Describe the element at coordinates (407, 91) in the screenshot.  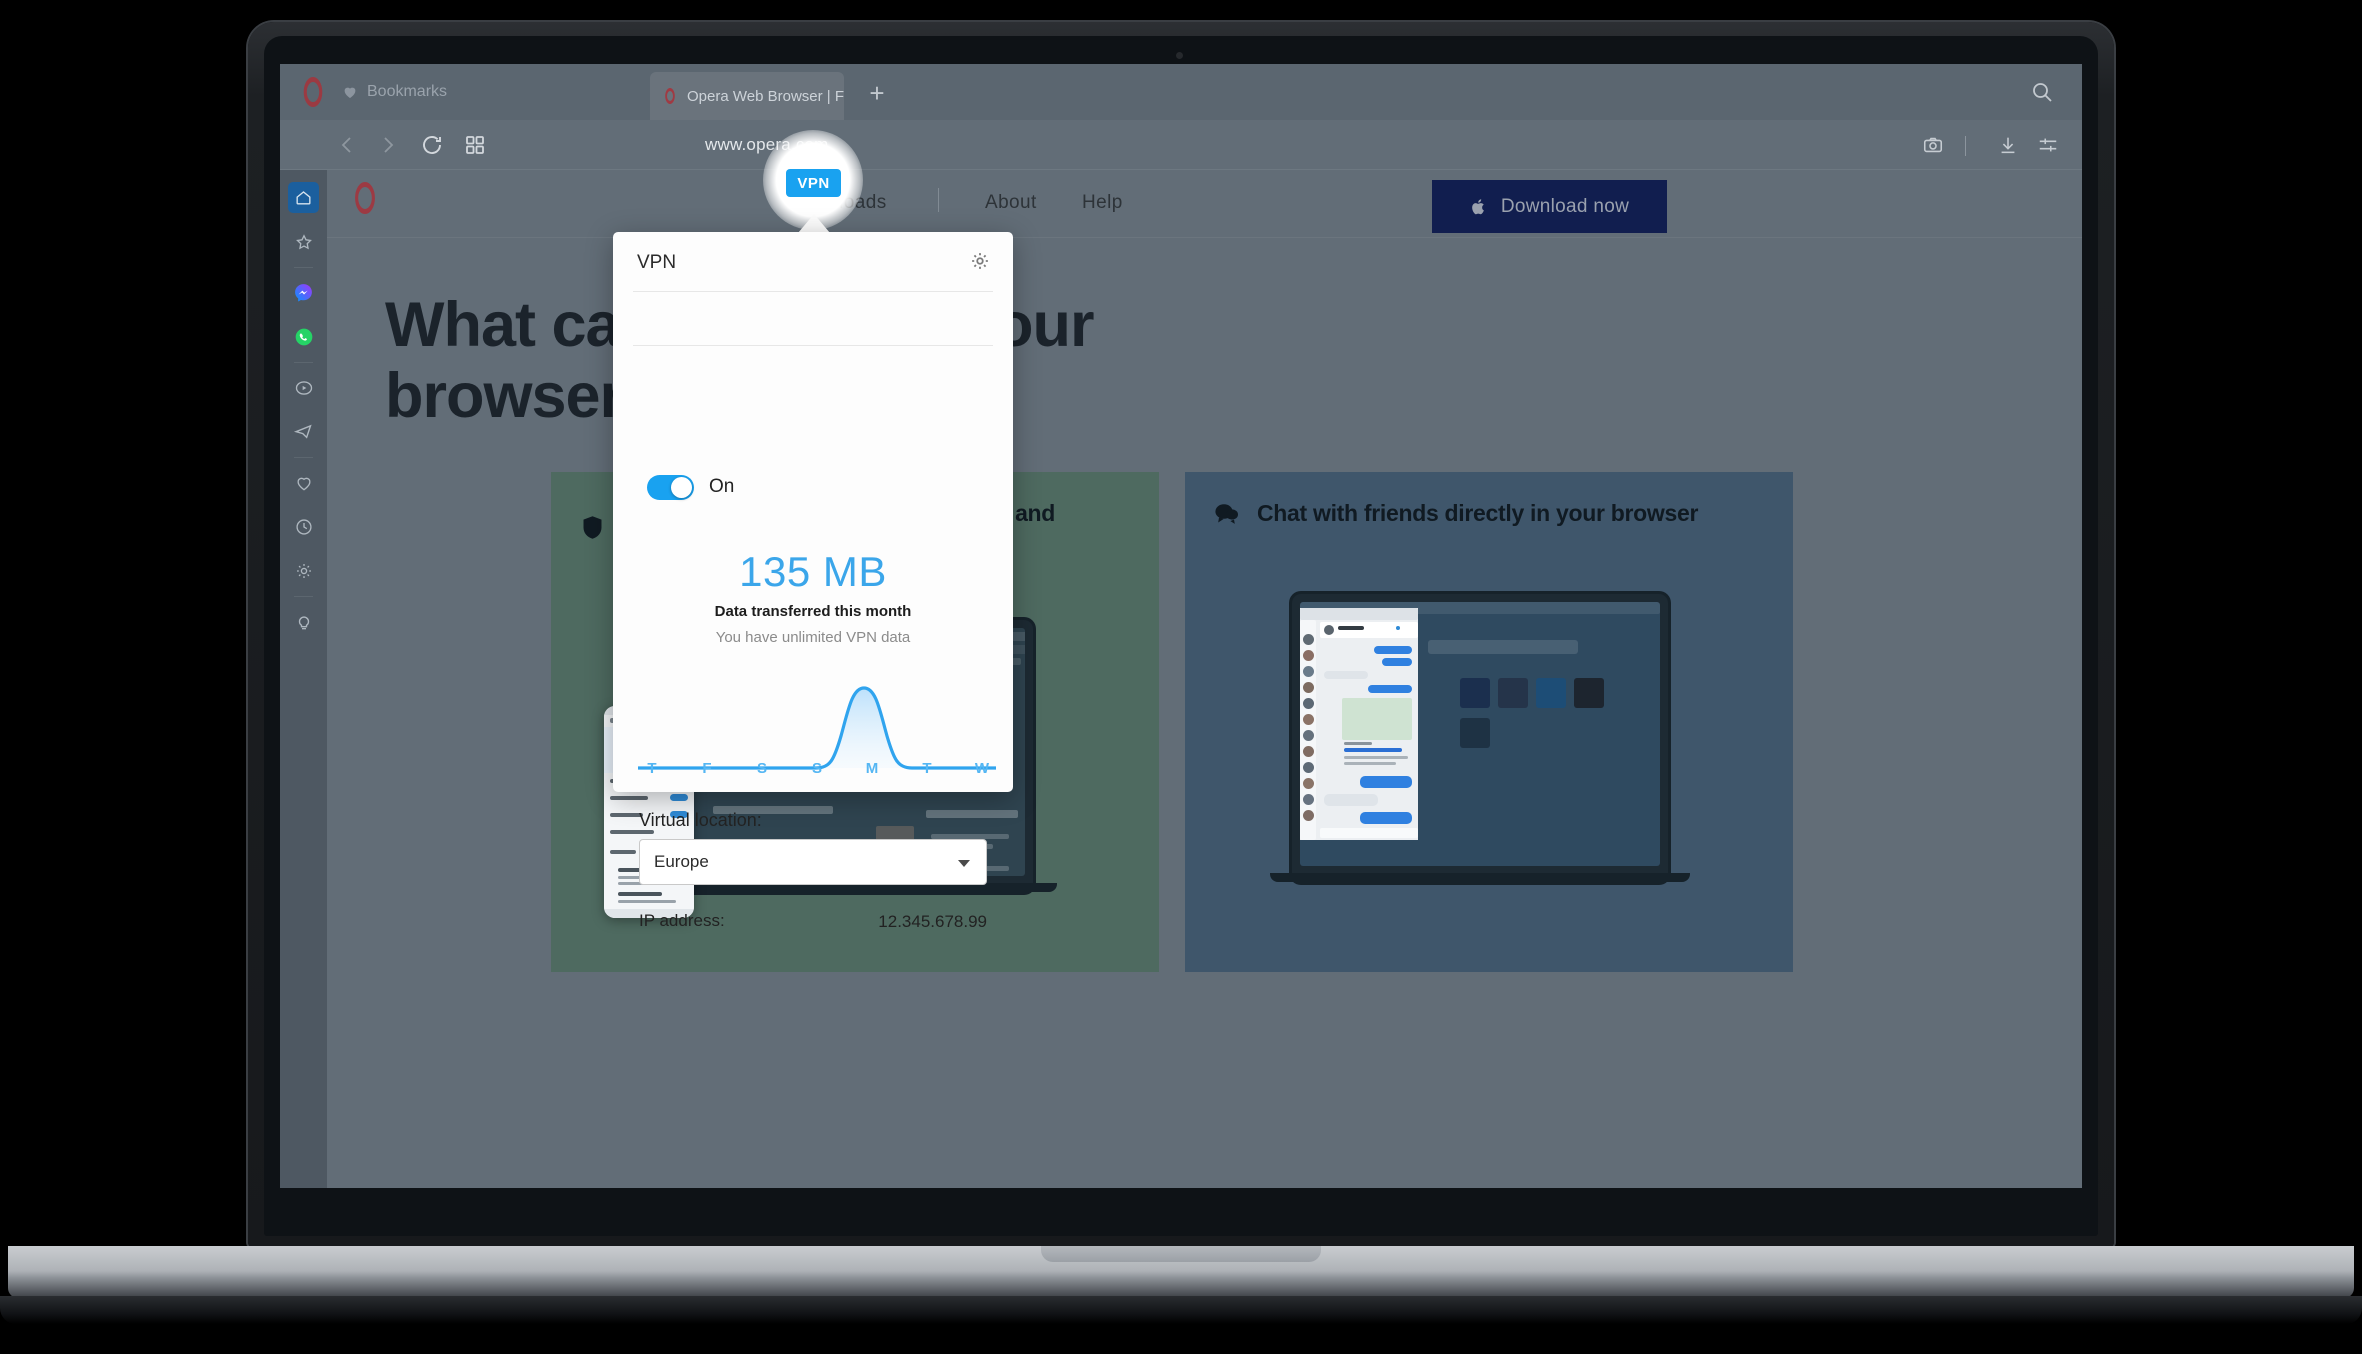
I see `bookmarks-label: Bookmarks` at that location.